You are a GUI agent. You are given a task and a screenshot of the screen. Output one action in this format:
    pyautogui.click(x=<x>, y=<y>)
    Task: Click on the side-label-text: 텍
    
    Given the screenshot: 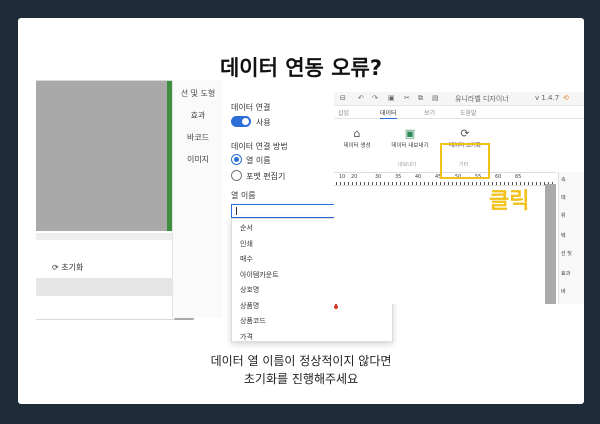 What is the action you would take?
    pyautogui.click(x=563, y=235)
    